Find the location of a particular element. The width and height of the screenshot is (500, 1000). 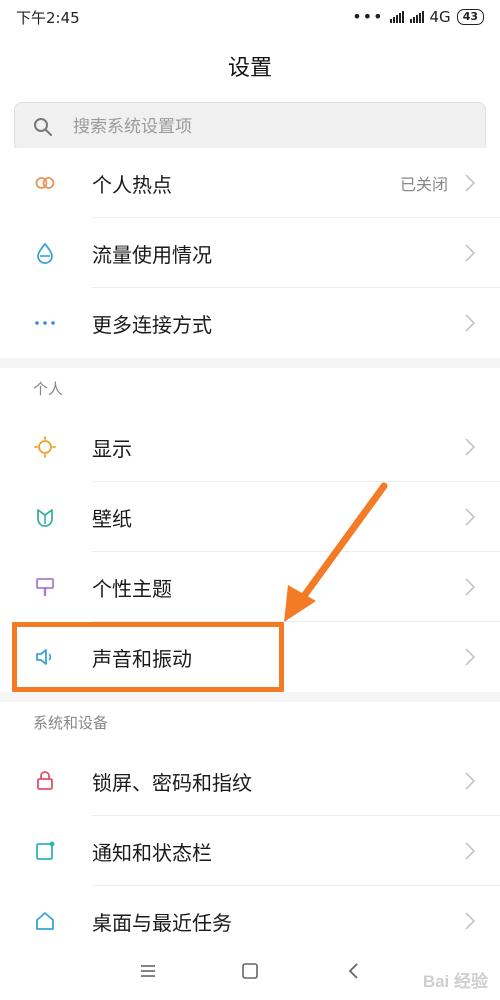

section-header-system: 系统和设备 is located at coordinates (71, 723).